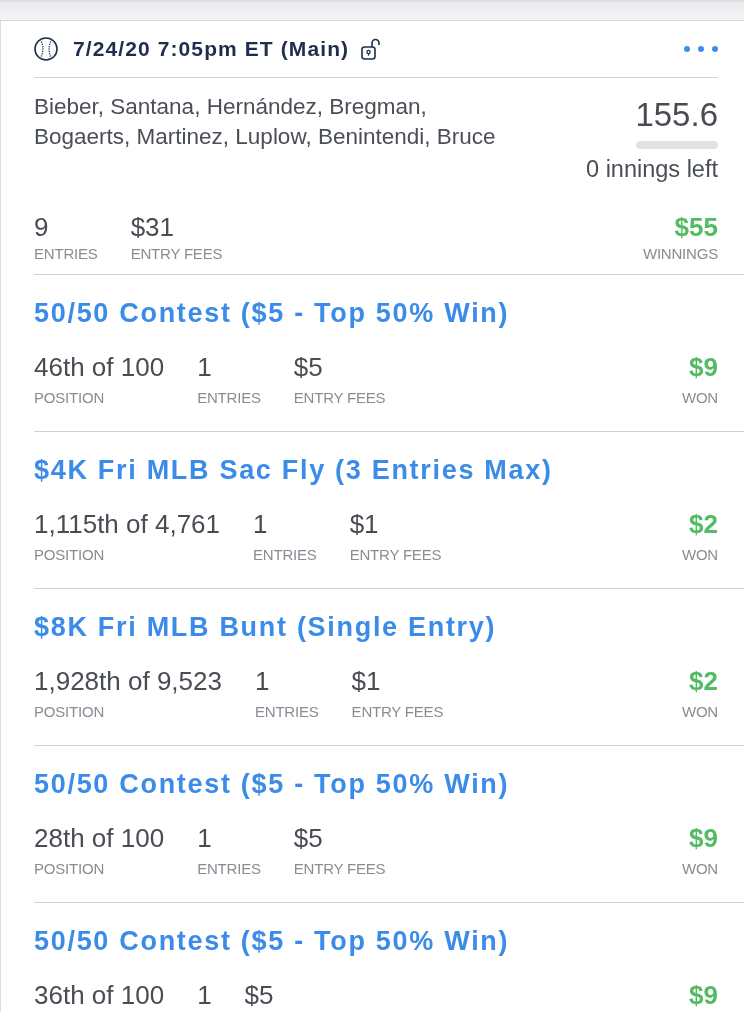 This screenshot has height=1012, width=744. Describe the element at coordinates (265, 627) in the screenshot. I see `contest-title-link: $8K Fri MLB Bunt (Single Entry)` at that location.